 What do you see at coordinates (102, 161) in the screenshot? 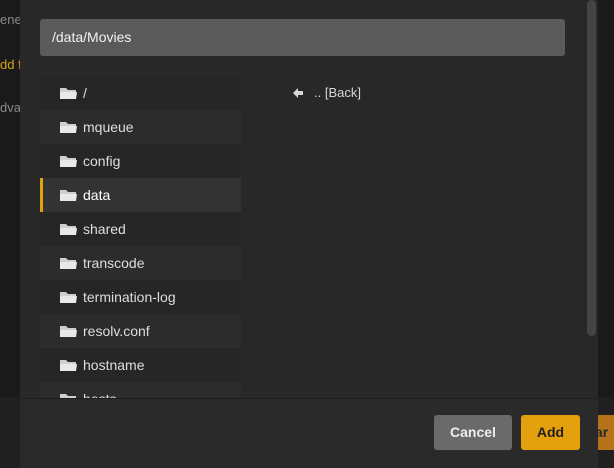
I see `directory-label: config` at bounding box center [102, 161].